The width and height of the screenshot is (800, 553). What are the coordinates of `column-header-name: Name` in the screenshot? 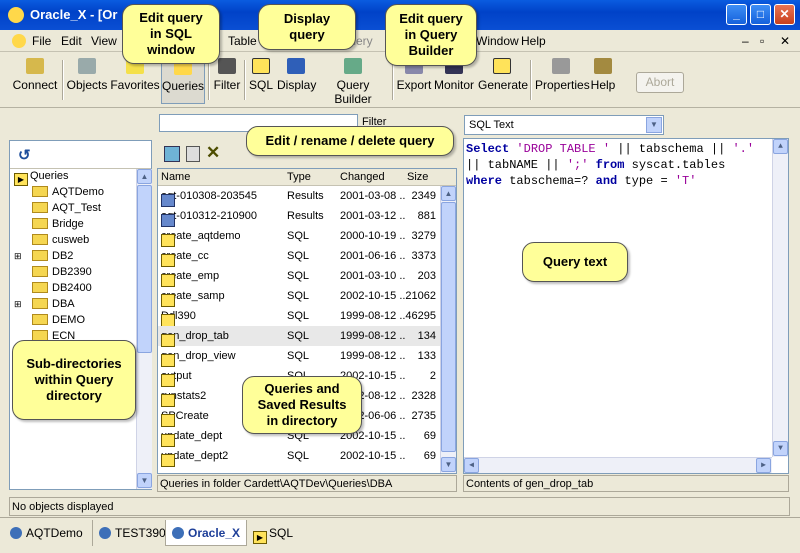 It's located at (175, 177).